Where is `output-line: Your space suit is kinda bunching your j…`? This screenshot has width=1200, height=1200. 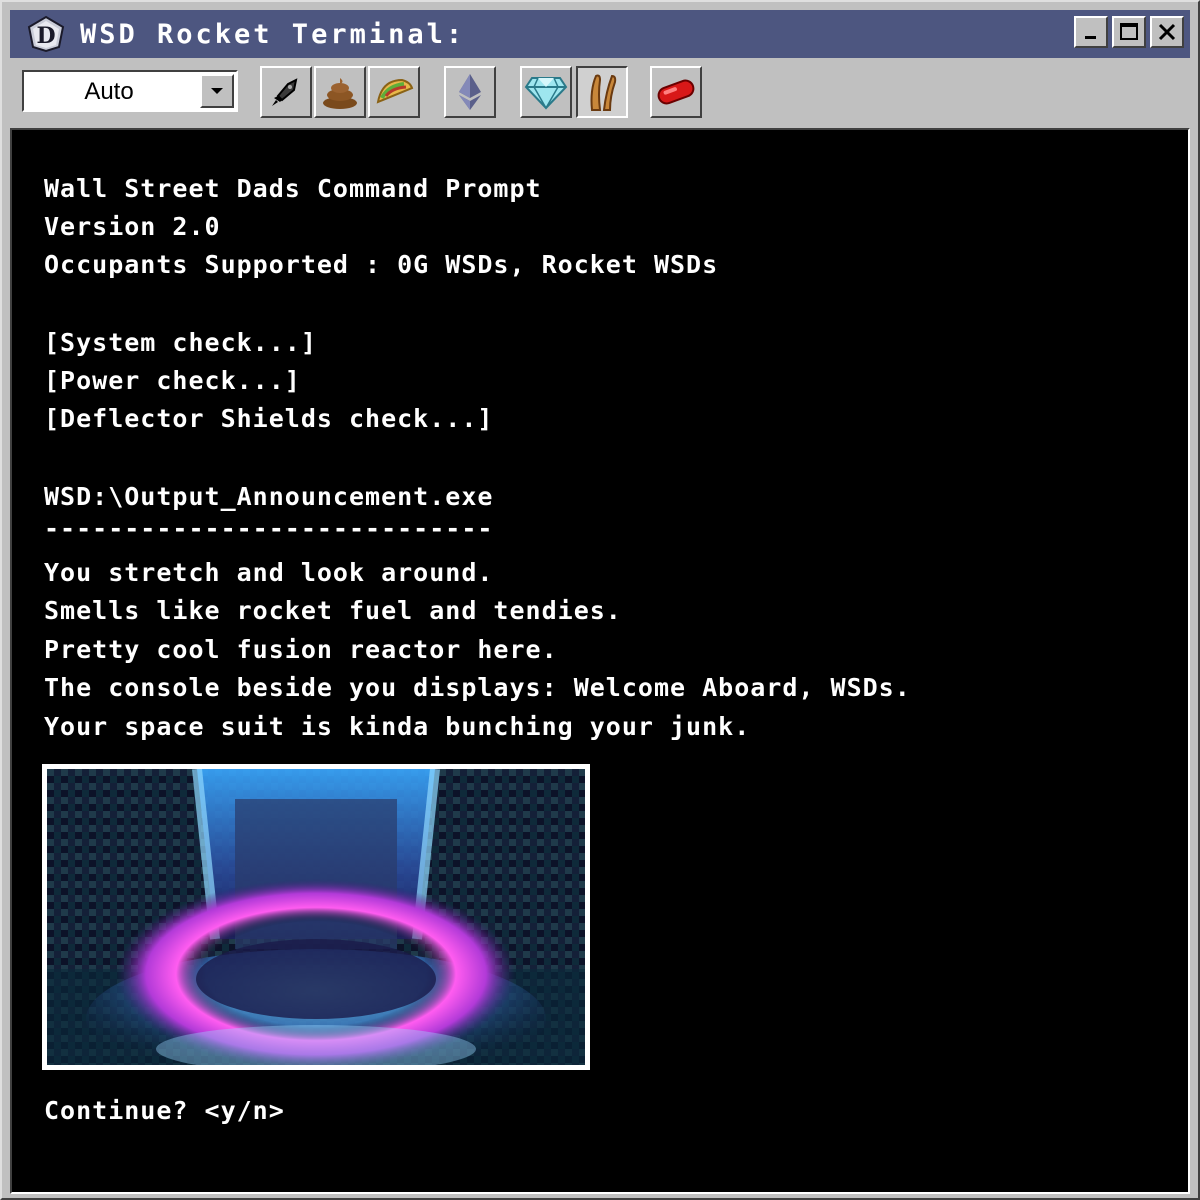
output-line: Your space suit is kinda bunching your j… is located at coordinates (397, 726).